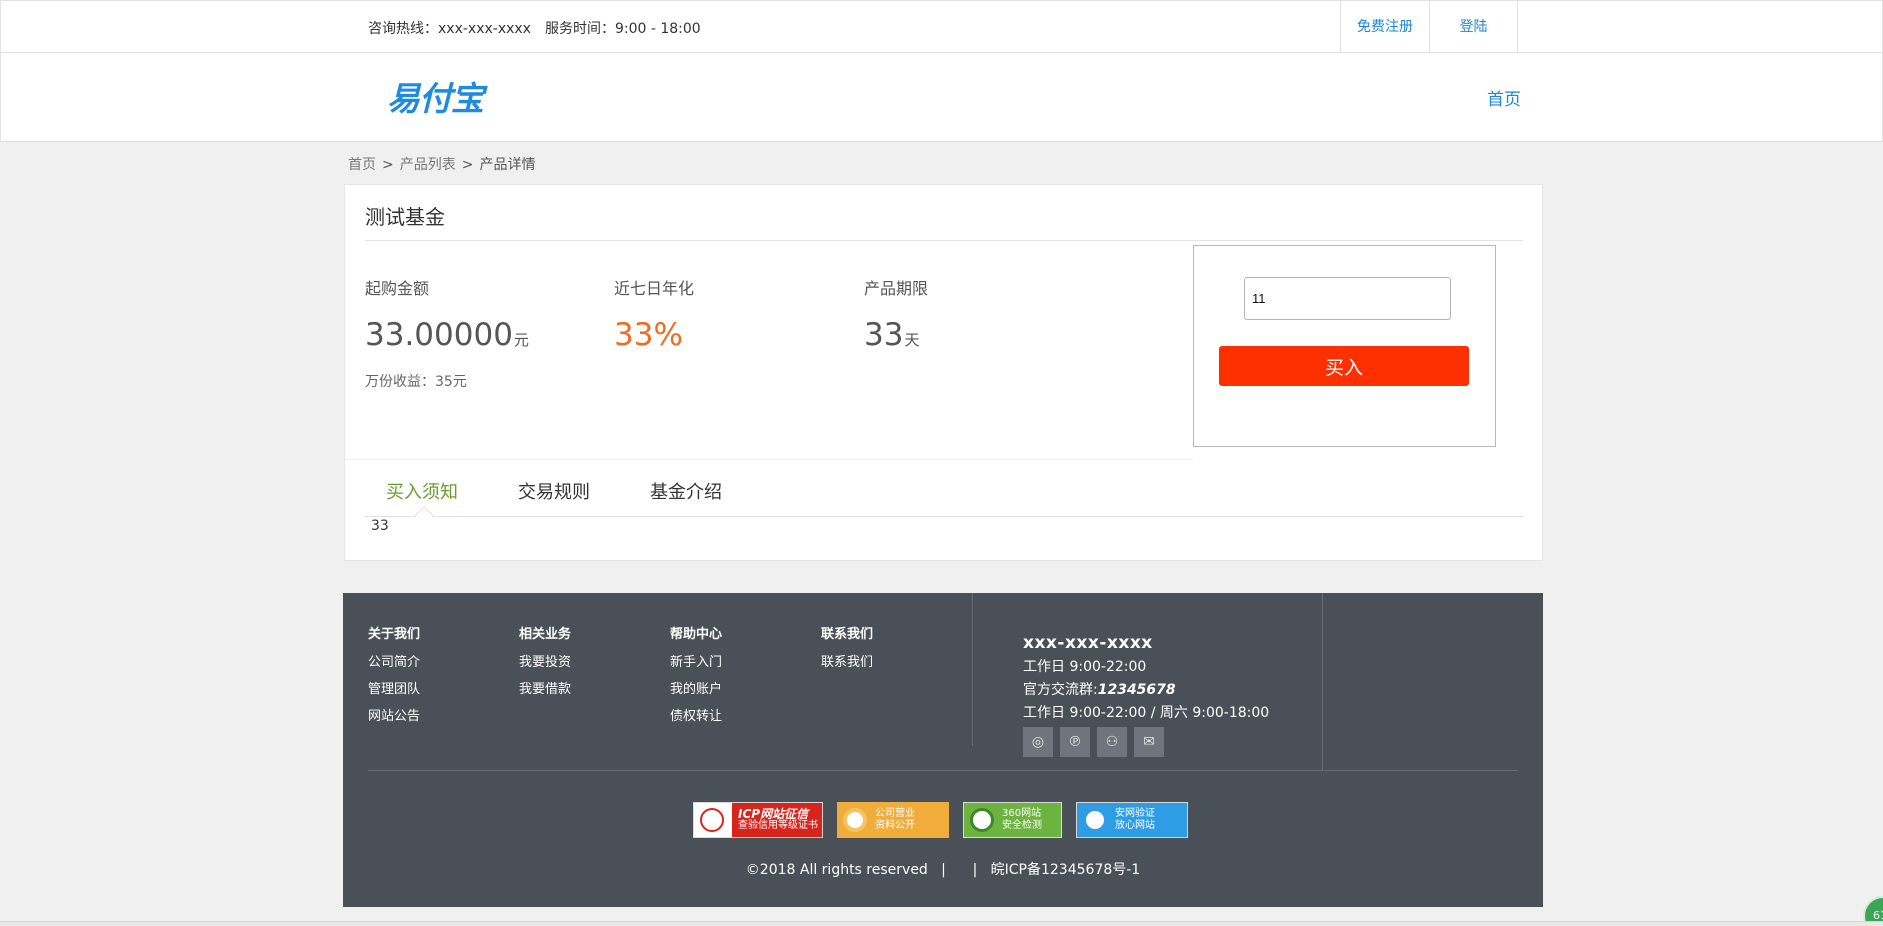  What do you see at coordinates (769, 459) in the screenshot?
I see `tabs-separator` at bounding box center [769, 459].